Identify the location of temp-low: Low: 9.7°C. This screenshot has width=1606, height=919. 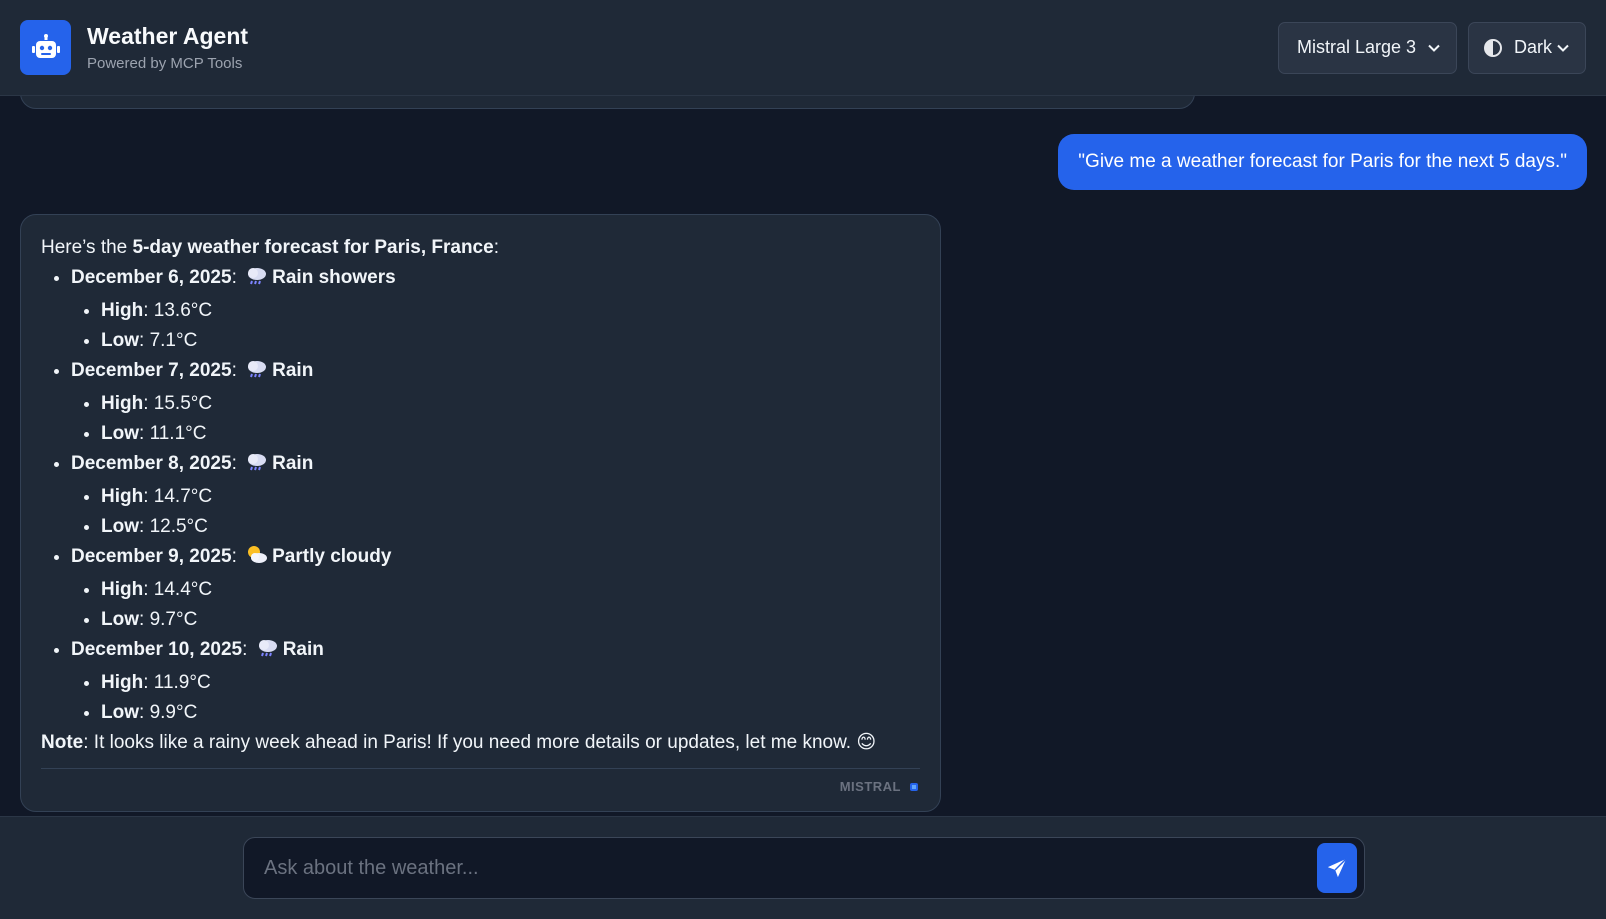
(510, 620).